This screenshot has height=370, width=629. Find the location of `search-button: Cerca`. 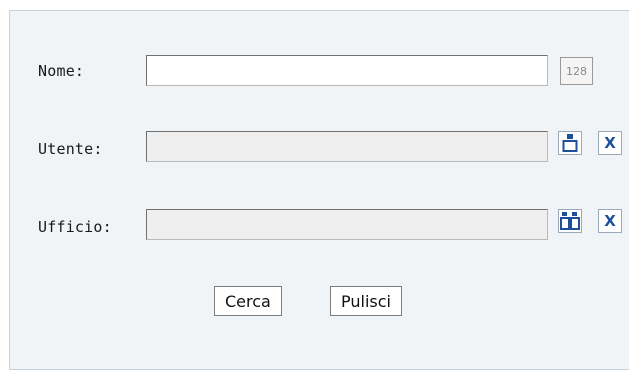

search-button: Cerca is located at coordinates (248, 301).